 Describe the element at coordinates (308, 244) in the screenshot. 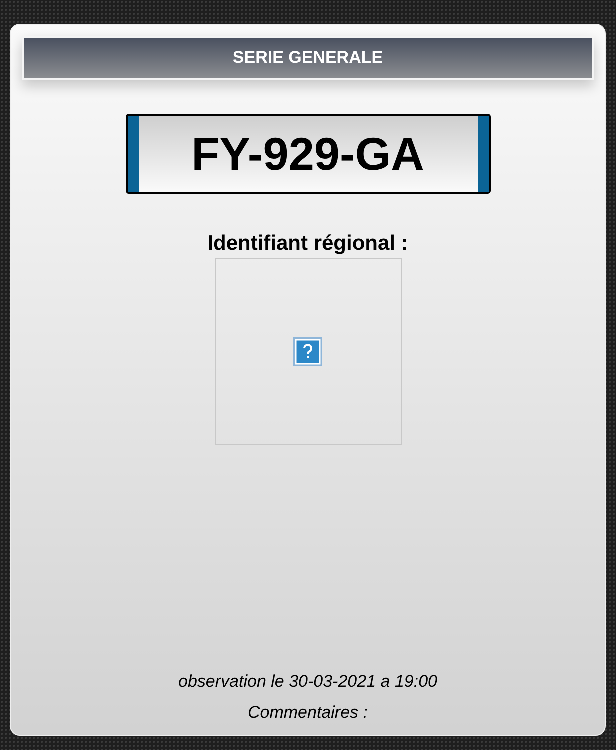

I see `regional-identifier-label: Identifiant régional :` at that location.